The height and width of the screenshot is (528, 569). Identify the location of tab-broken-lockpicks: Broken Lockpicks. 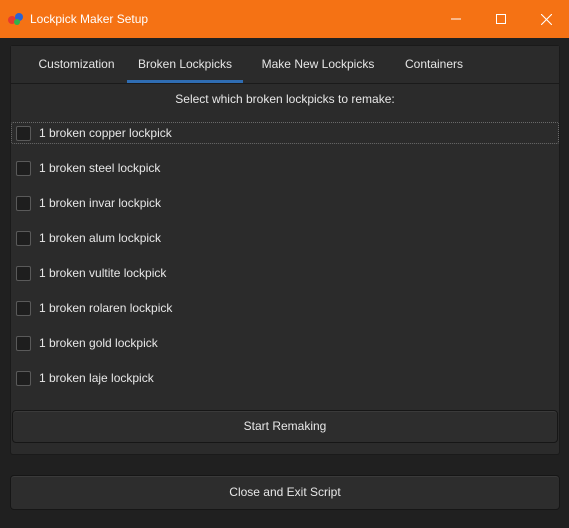
(185, 64).